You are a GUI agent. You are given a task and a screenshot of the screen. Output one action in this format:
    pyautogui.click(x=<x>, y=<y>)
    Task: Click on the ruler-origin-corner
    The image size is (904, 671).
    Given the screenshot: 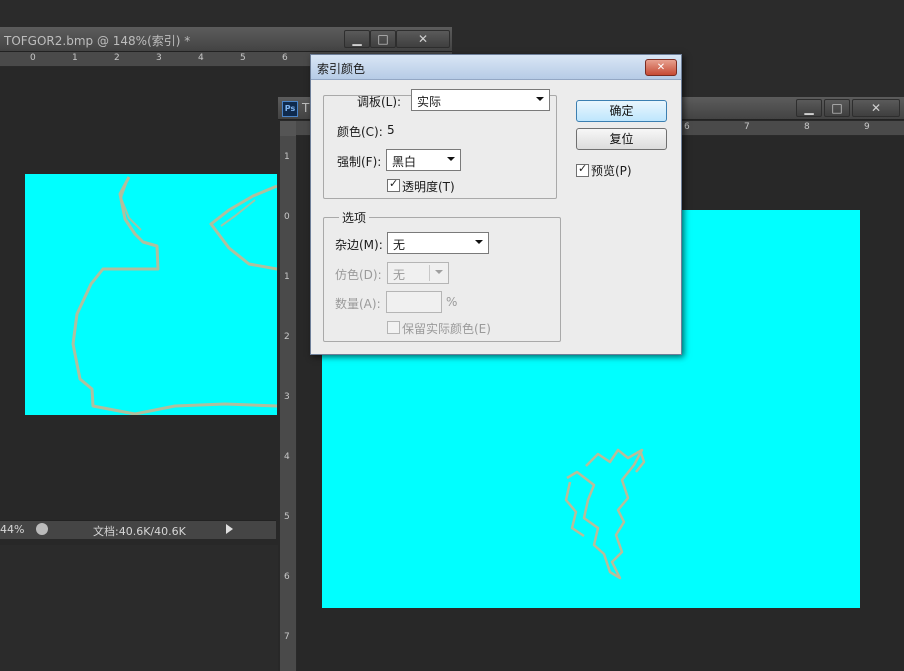 What is the action you would take?
    pyautogui.click(x=288, y=128)
    